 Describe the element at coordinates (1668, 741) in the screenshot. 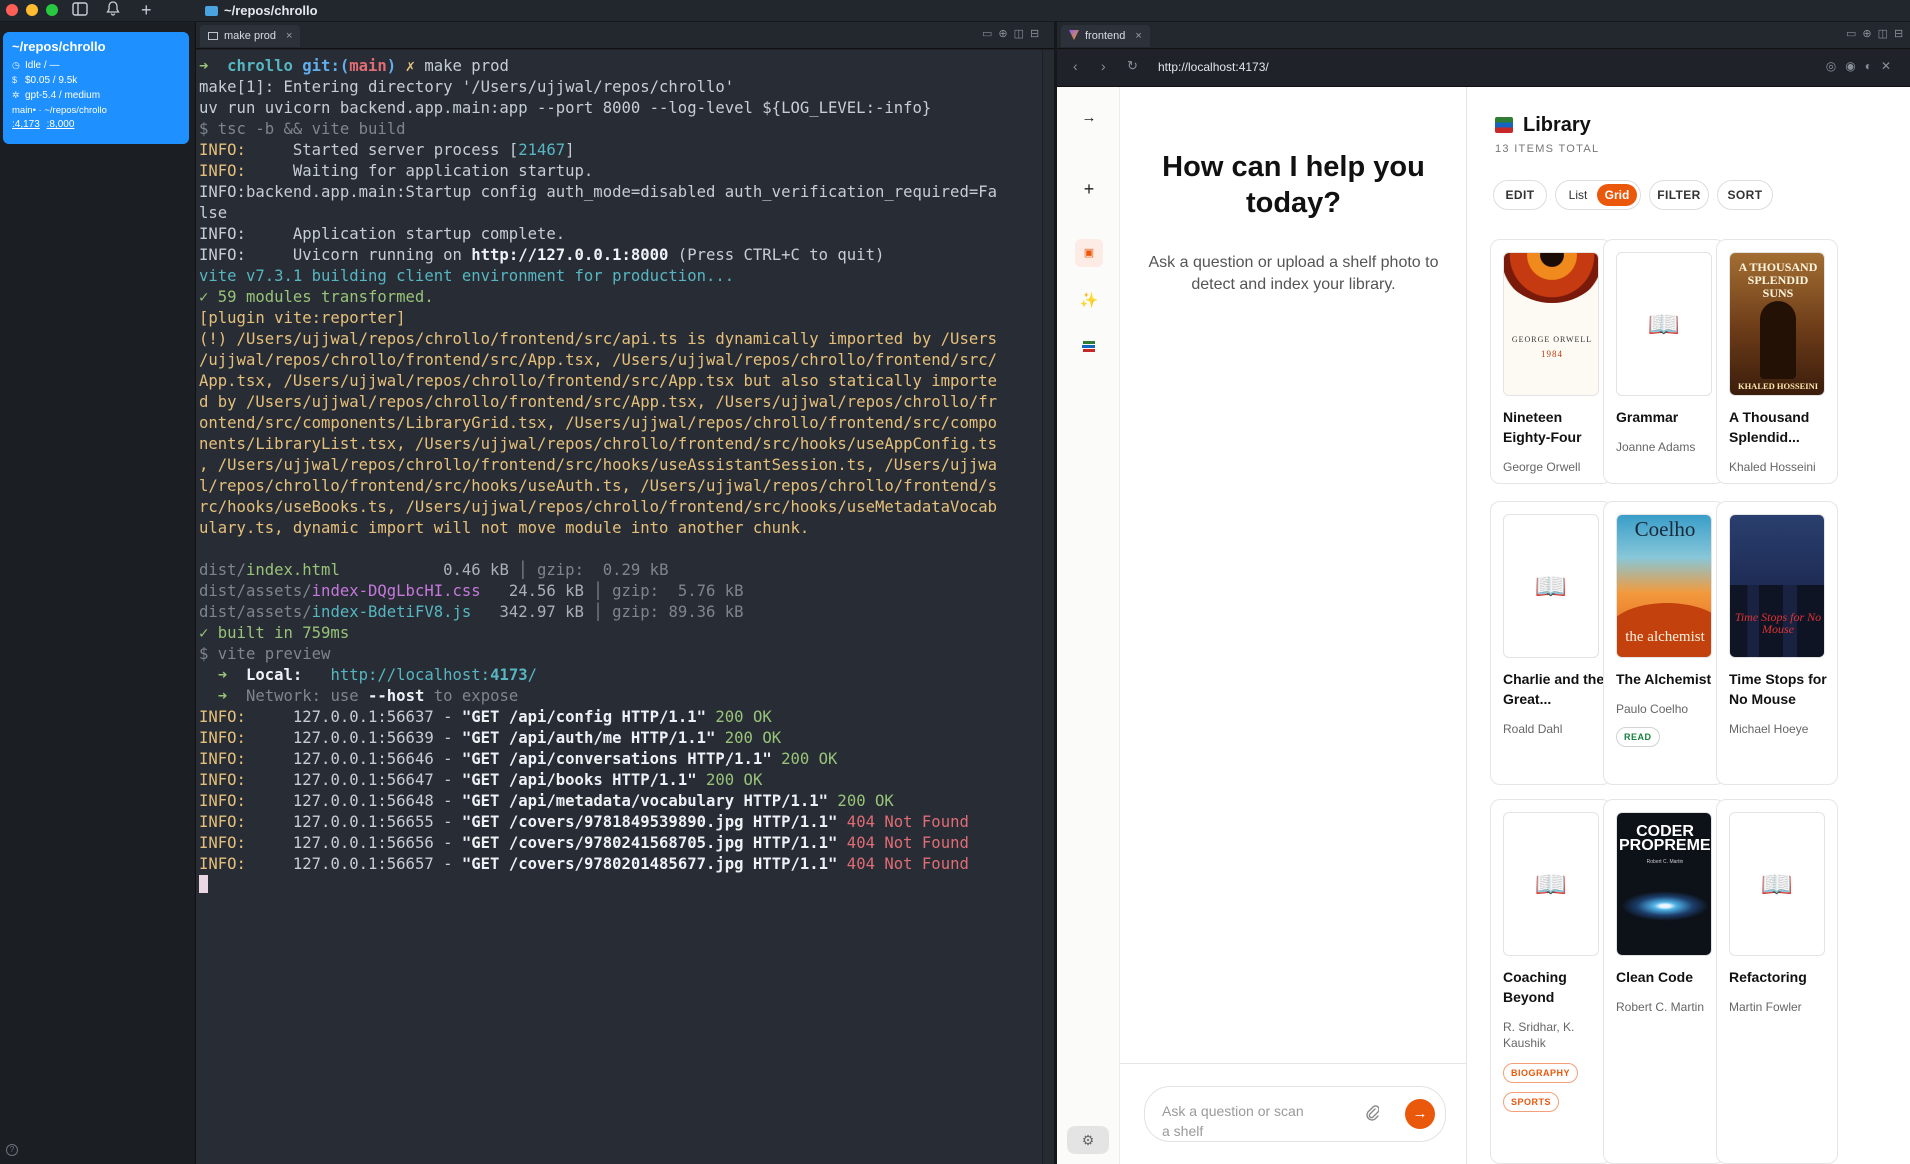

I see `book-tags: READ` at that location.